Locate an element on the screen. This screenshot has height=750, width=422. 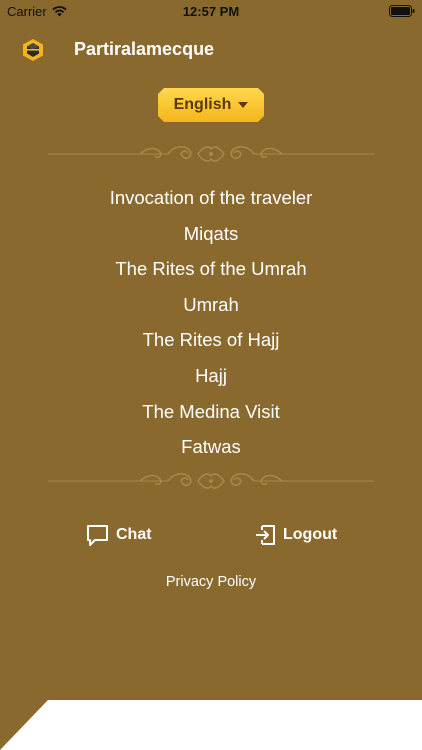
menu-item-invocation: Invocation of the traveler is located at coordinates (211, 198).